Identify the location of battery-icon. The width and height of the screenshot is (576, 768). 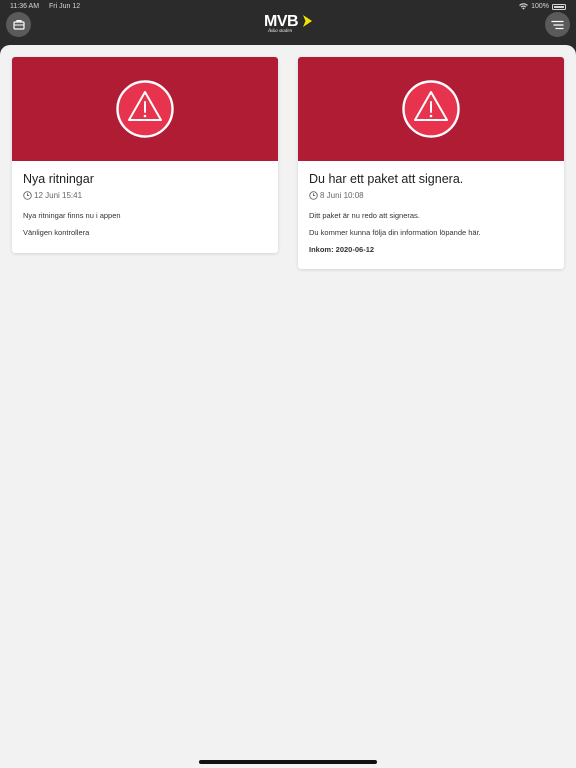
(559, 6).